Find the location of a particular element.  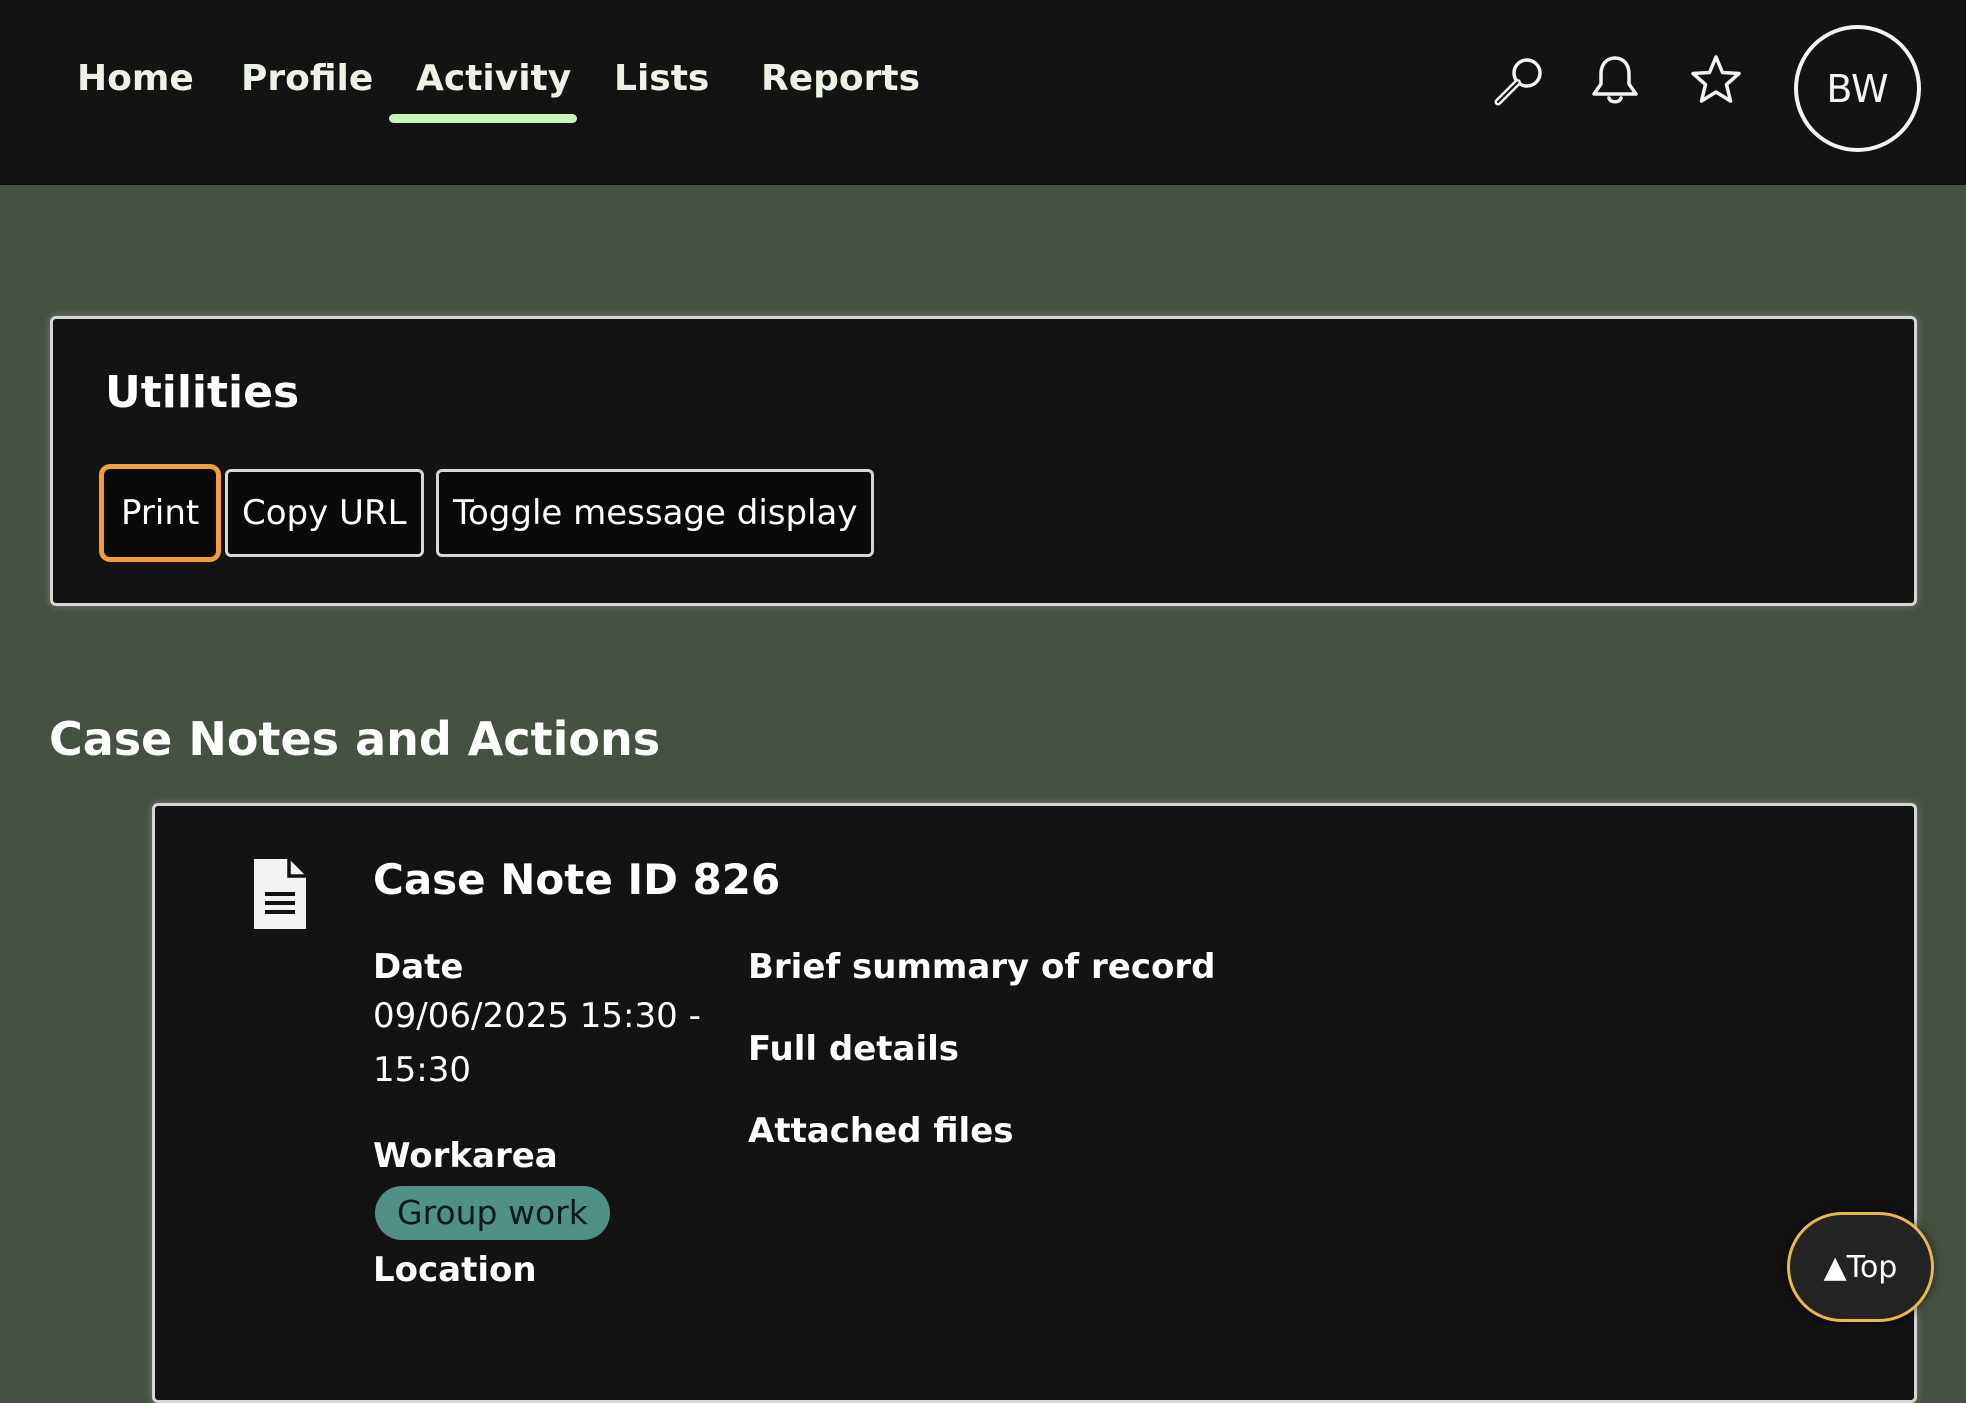

workarea-label: Workarea is located at coordinates (465, 1156).